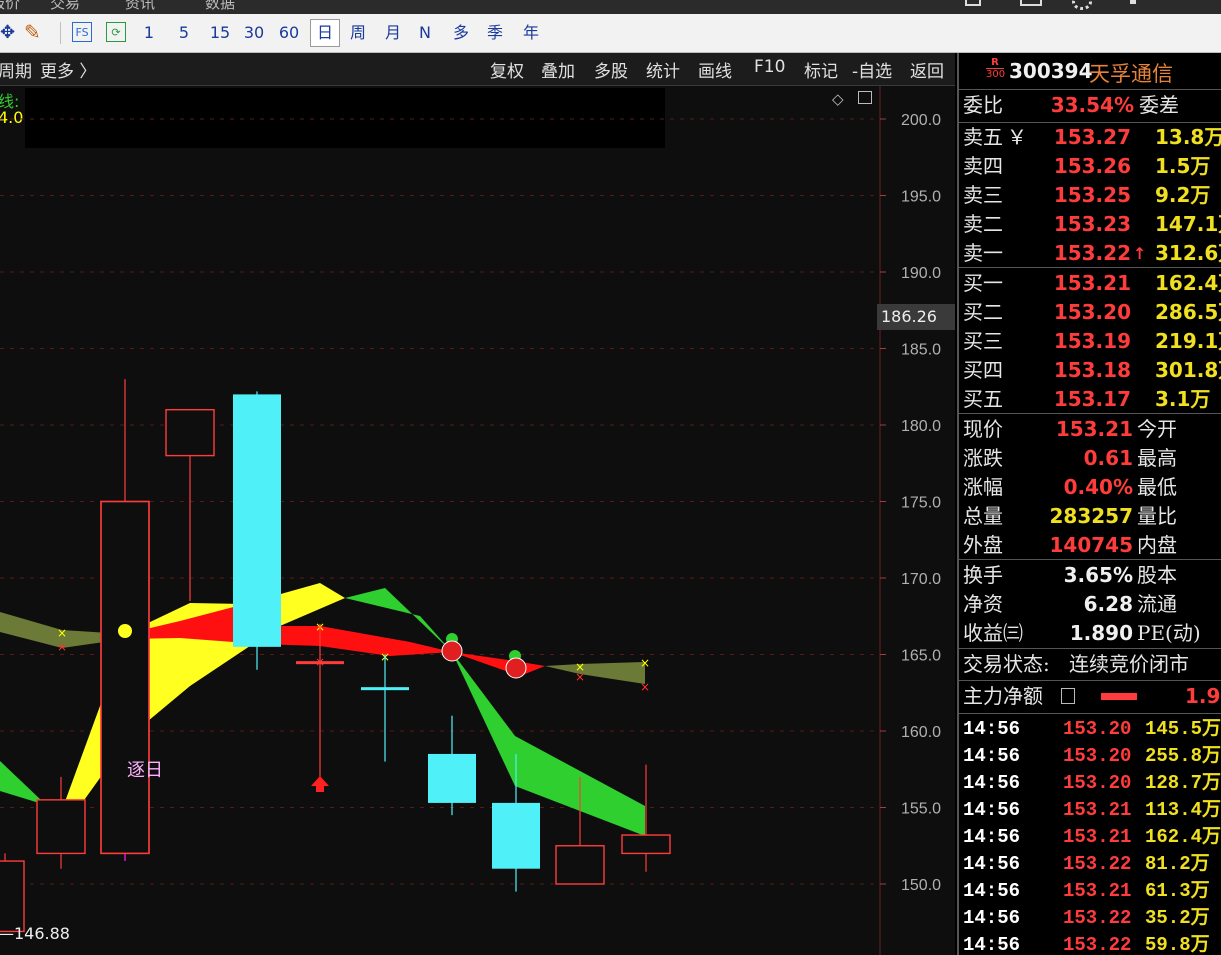 The width and height of the screenshot is (1221, 955). I want to click on sell-row: 卖五 ￥ 153.27 13.8万, so click(1090, 137).